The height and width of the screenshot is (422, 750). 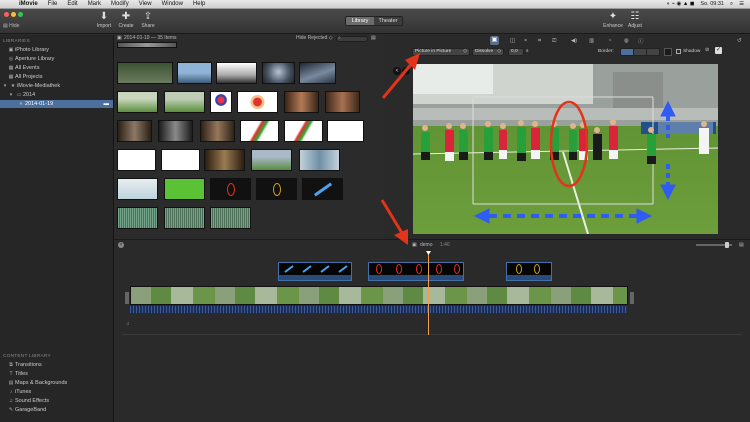 What do you see at coordinates (388, 21) in the screenshot?
I see `tab-theater: Theater` at bounding box center [388, 21].